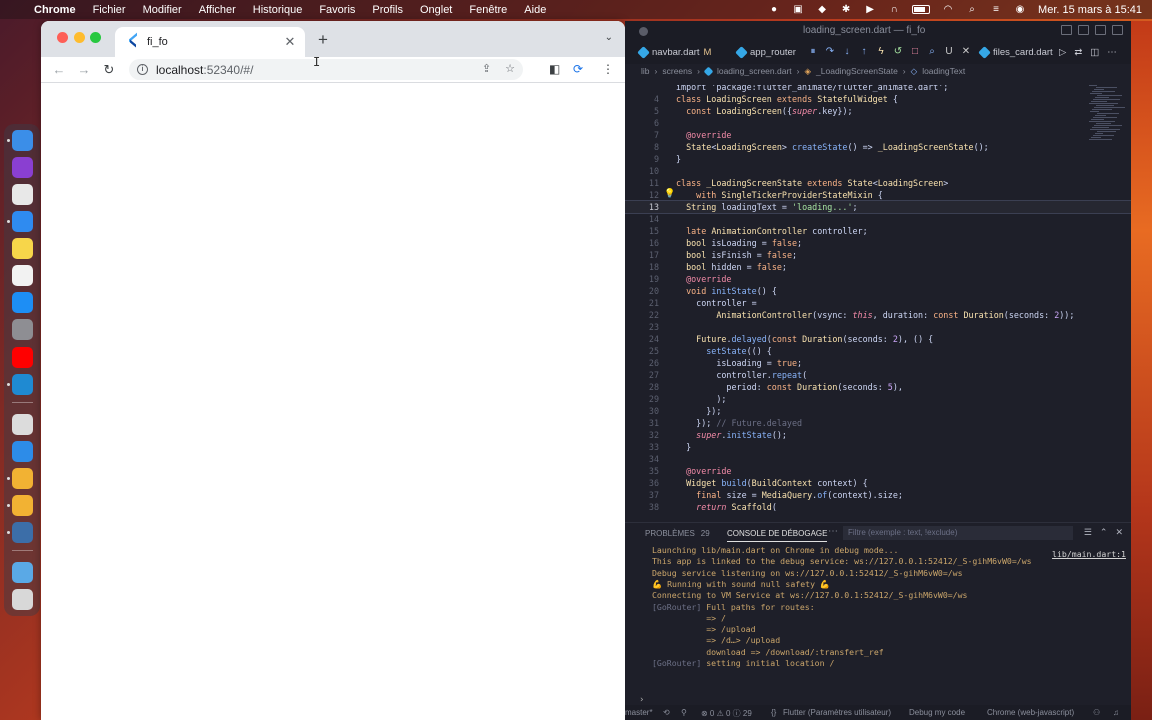 This screenshot has height=720, width=1152. I want to click on address-bar: i localhost:52340/#/ ⇪ ☆, so click(326, 69).